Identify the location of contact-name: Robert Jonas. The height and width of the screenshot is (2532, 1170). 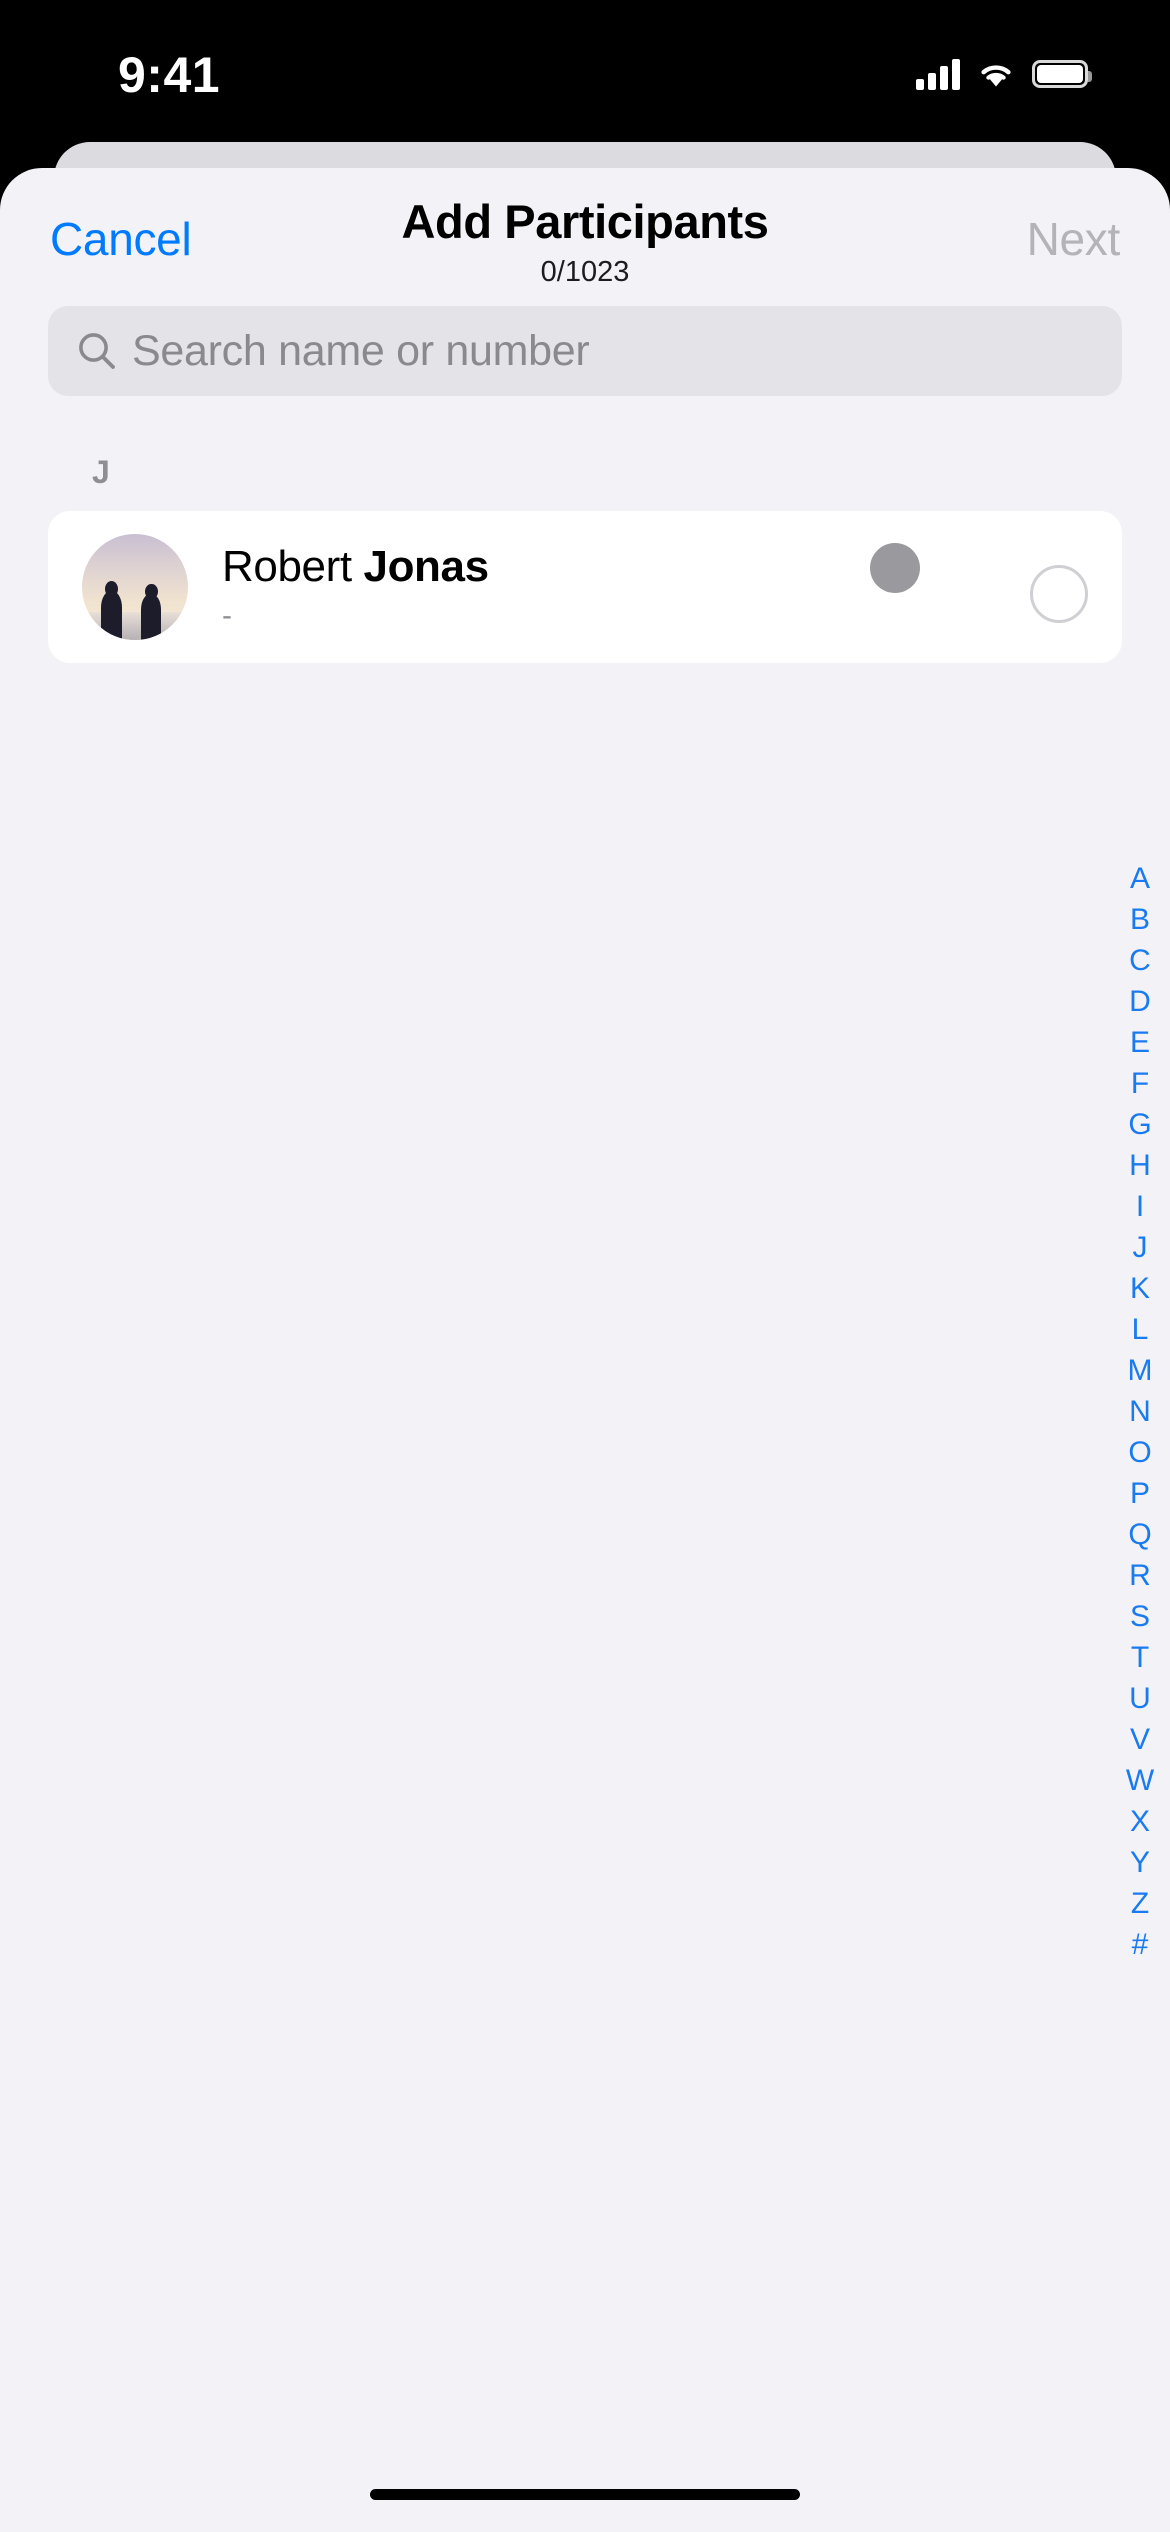
(546, 567).